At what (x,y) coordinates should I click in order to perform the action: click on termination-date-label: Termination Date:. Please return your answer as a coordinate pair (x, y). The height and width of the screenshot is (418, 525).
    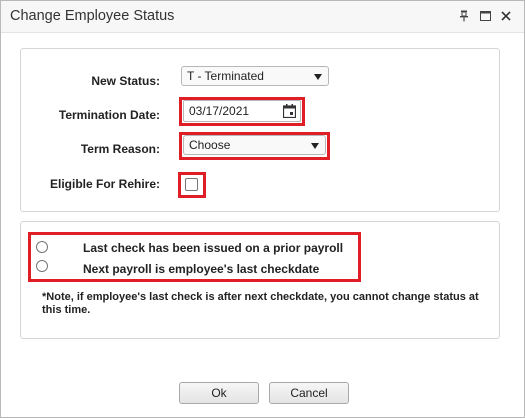
    Looking at the image, I should click on (109, 115).